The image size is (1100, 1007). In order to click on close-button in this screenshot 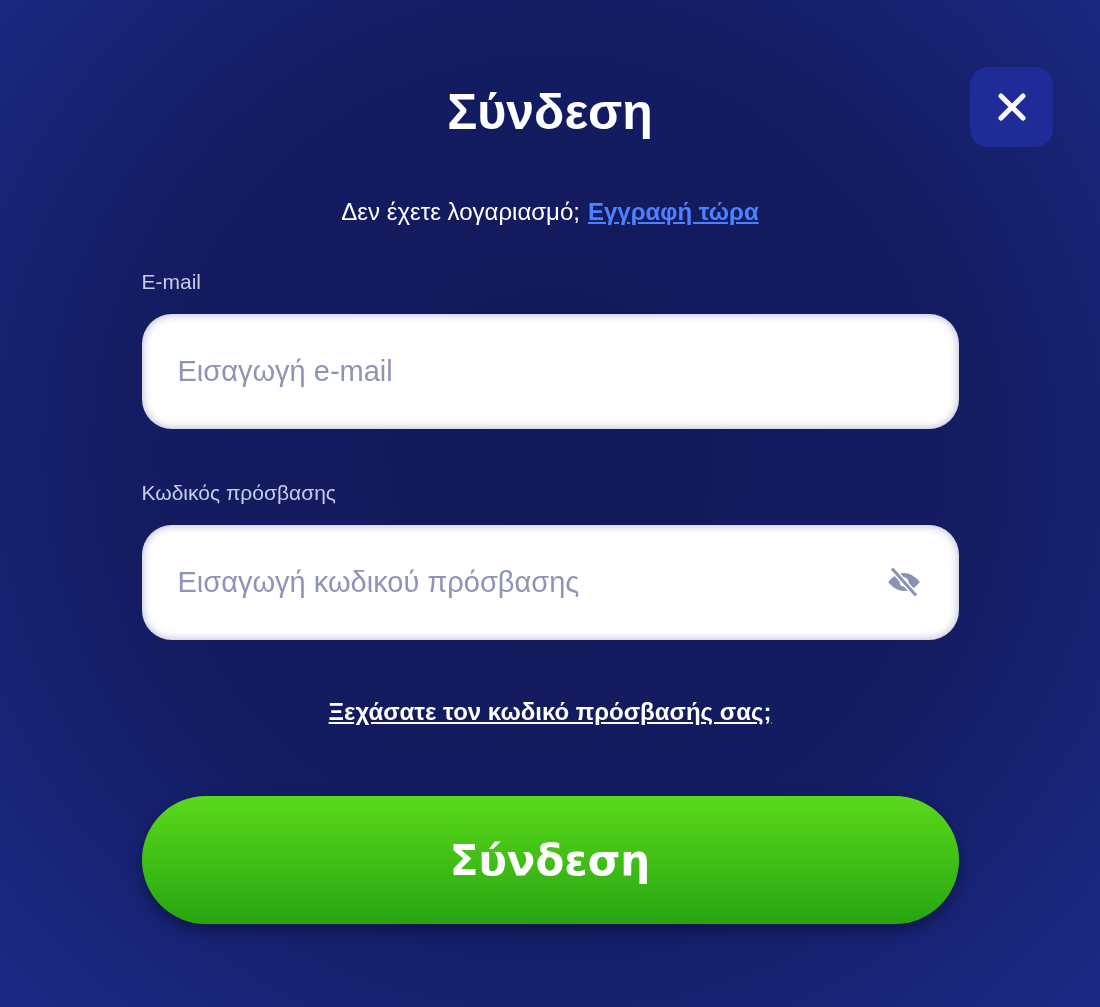, I will do `click(1011, 107)`.